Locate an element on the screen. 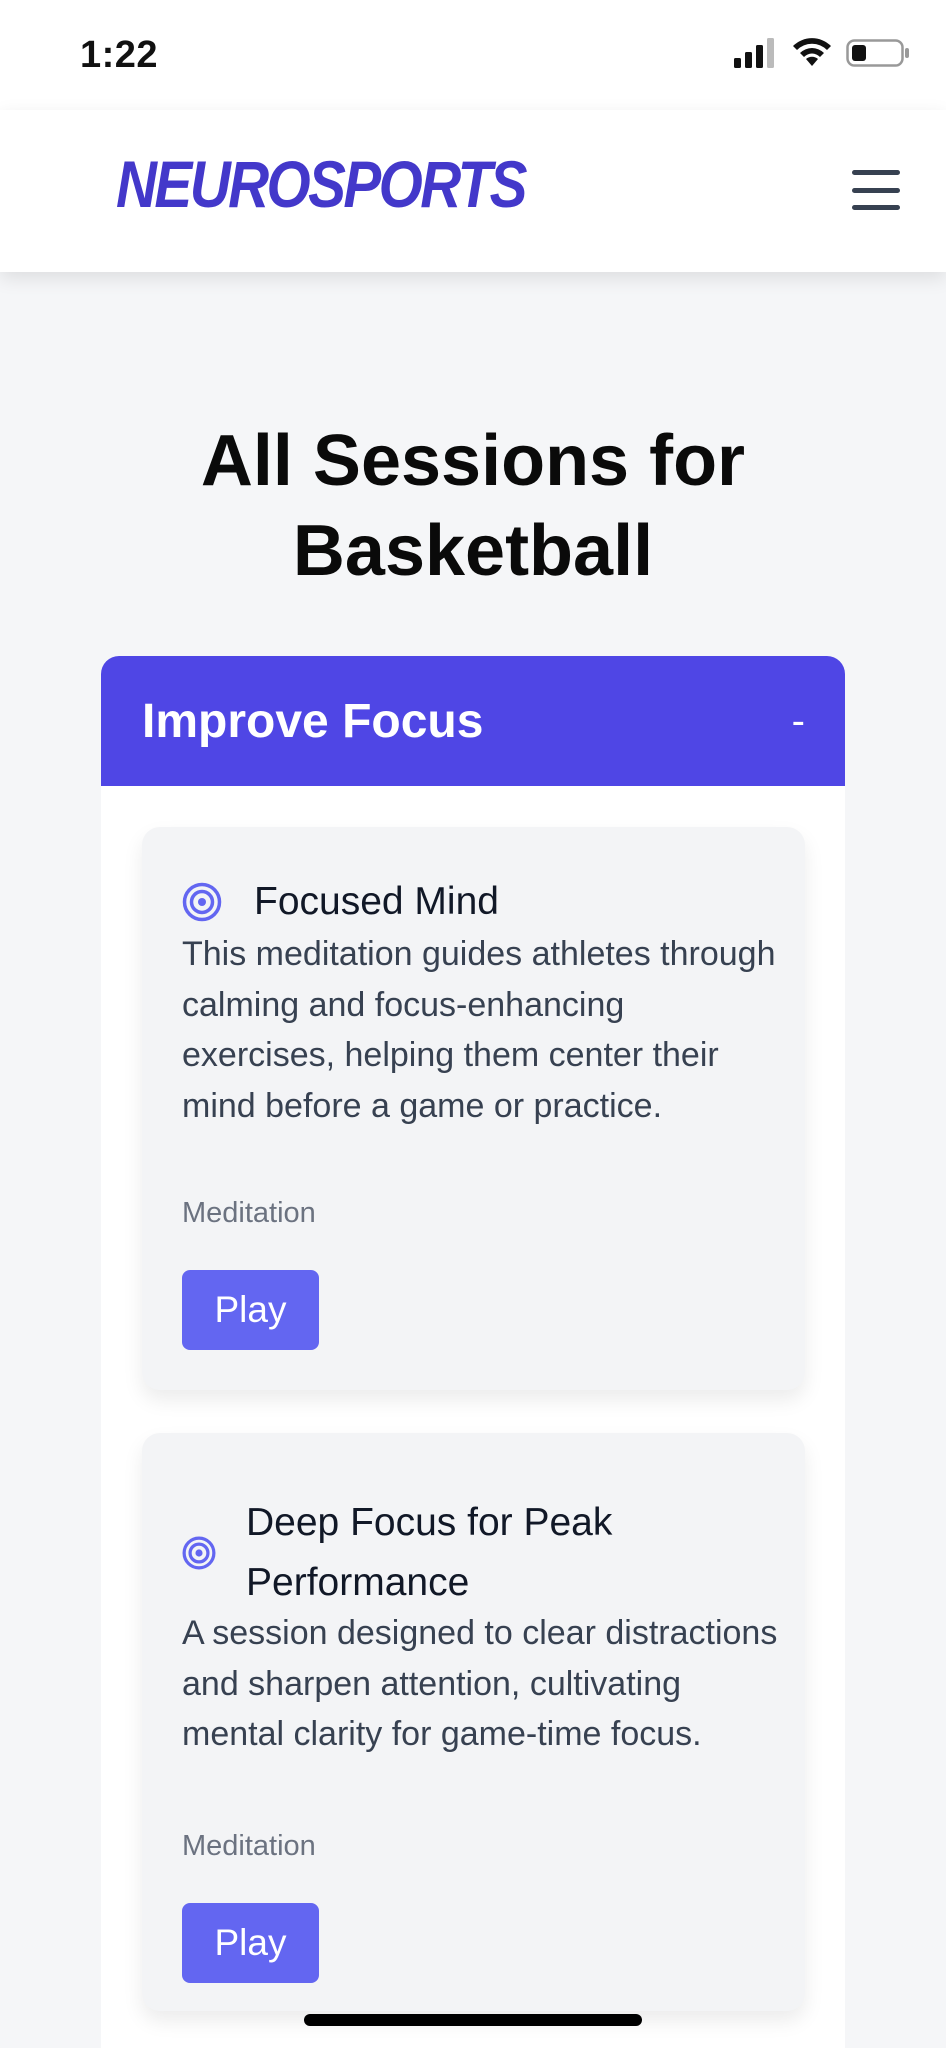  page-title-line2: Basketball is located at coordinates (473, 551).